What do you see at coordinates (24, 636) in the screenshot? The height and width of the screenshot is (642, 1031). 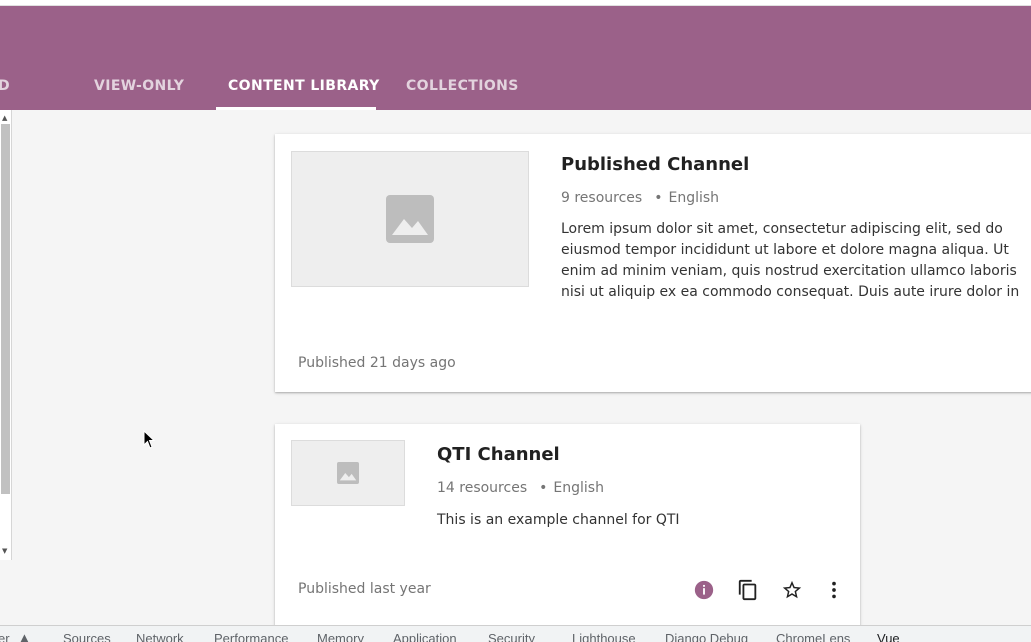 I see `pin-icon: ▲` at bounding box center [24, 636].